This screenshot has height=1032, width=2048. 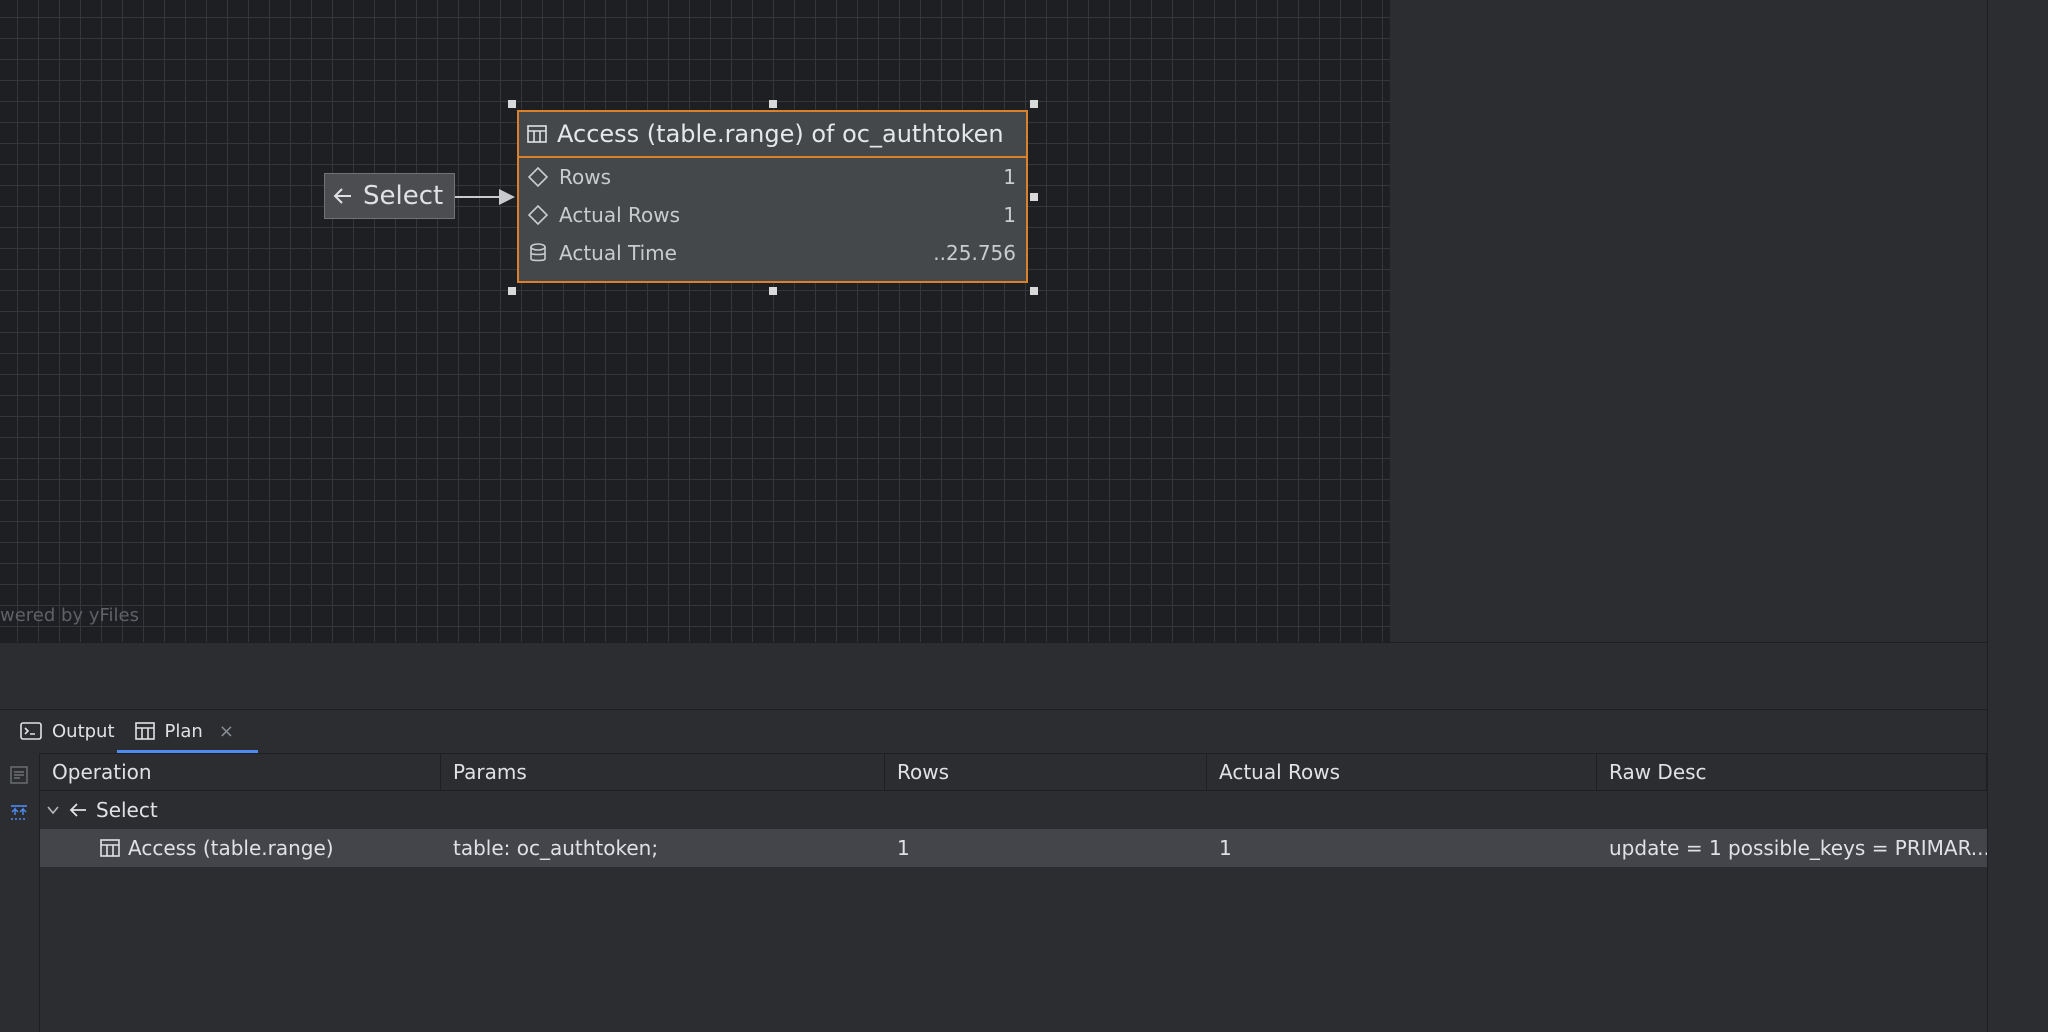 I want to click on access-node-row: Rows 1, so click(x=772, y=177).